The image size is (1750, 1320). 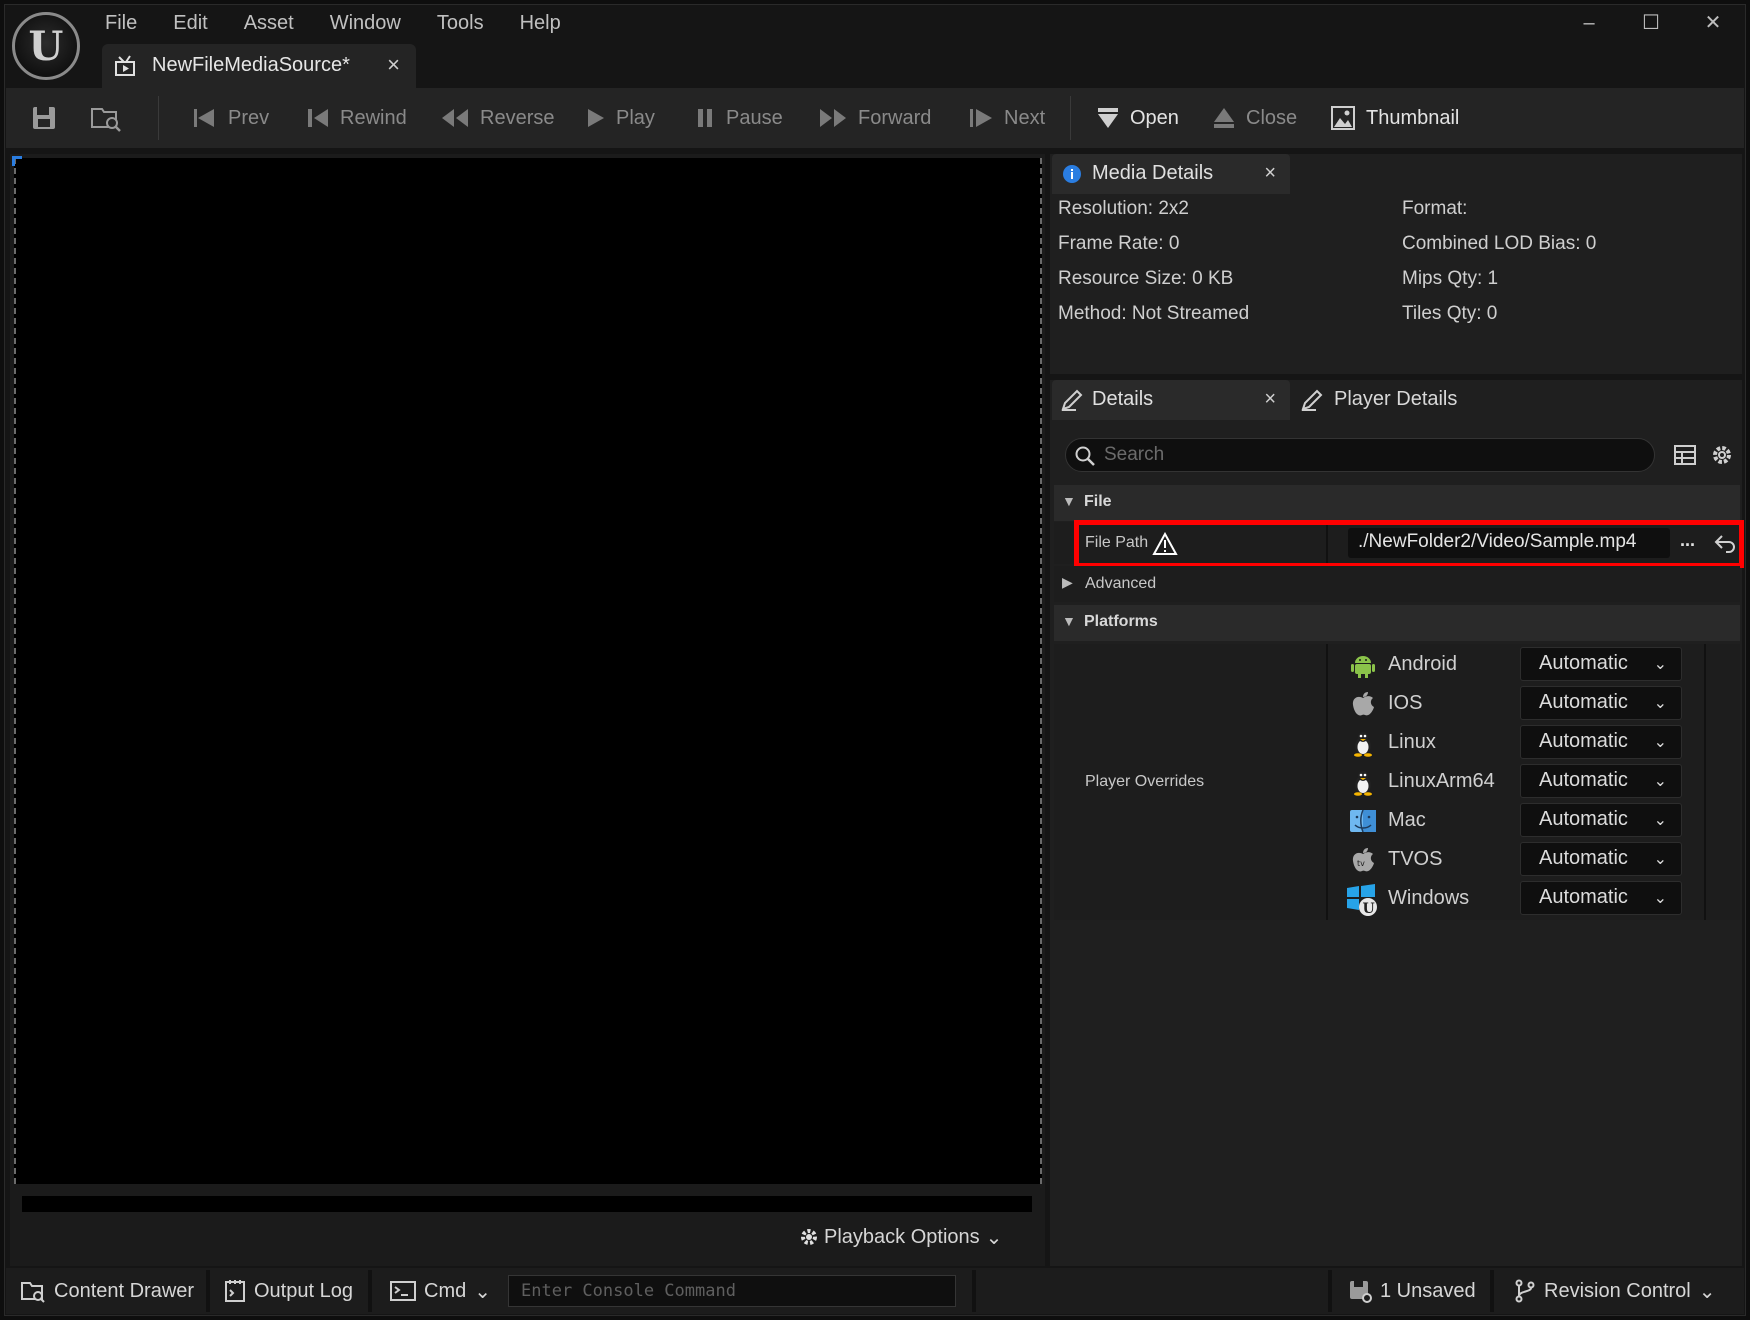 What do you see at coordinates (445, 1290) in the screenshot?
I see `cmd-label: Cmd` at bounding box center [445, 1290].